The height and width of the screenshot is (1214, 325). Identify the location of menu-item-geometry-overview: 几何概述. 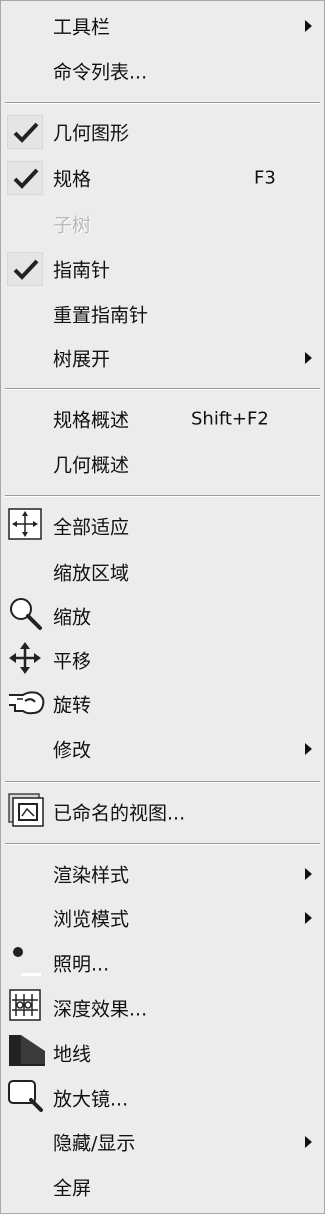
(162, 464).